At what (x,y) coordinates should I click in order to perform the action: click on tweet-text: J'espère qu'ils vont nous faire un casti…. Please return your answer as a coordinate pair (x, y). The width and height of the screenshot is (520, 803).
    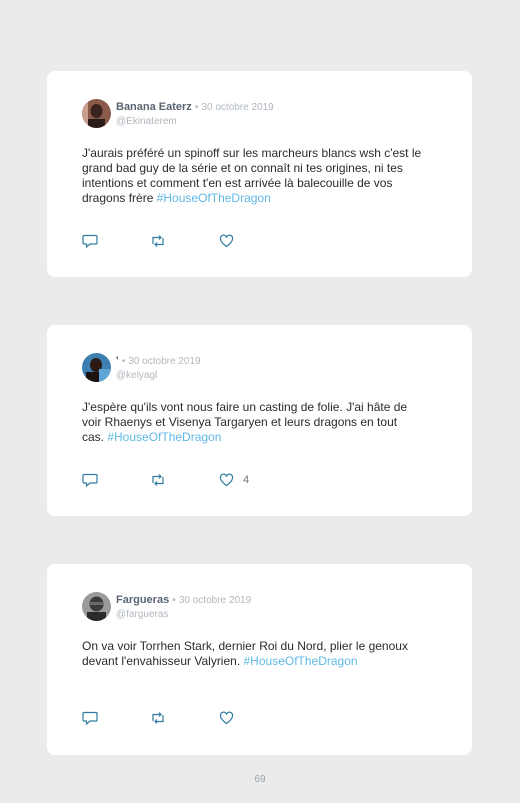
    Looking at the image, I should click on (252, 422).